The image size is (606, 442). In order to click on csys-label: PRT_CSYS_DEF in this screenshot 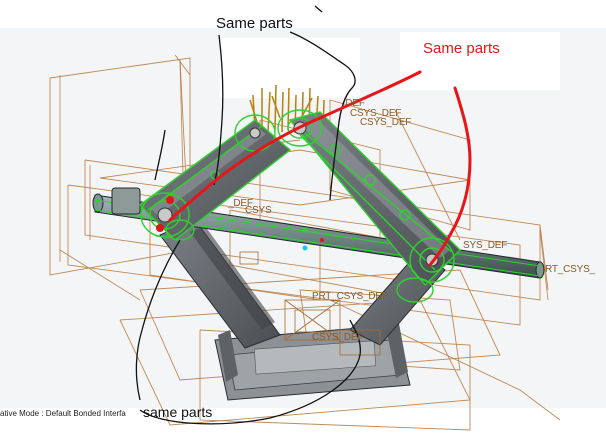, I will do `click(350, 296)`.